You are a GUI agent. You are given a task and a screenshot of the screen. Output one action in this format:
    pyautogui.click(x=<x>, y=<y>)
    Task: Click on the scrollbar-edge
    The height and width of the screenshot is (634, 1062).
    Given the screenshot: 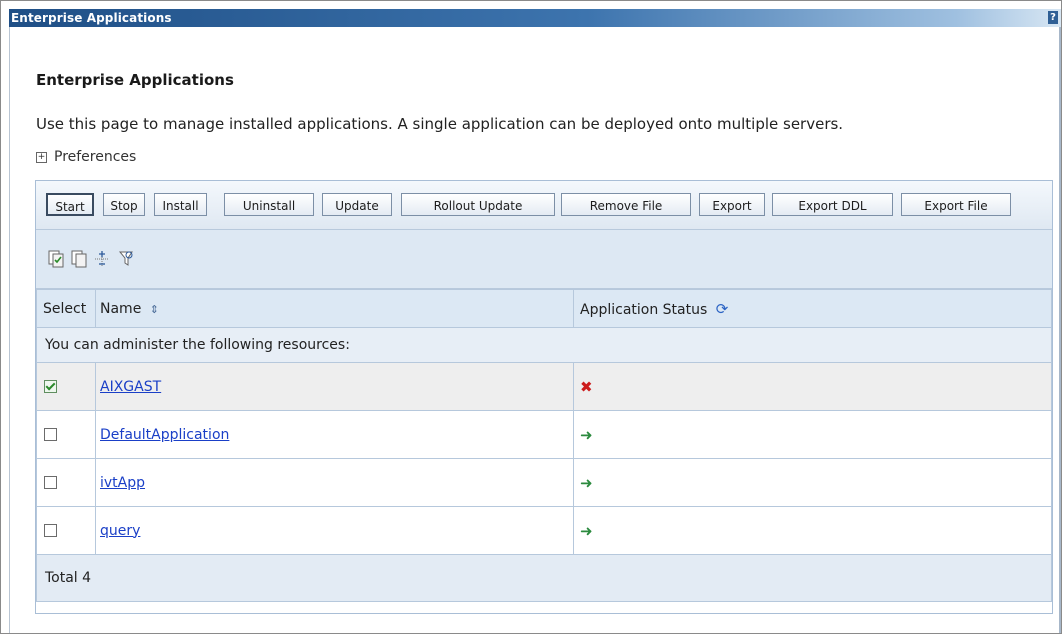 What is the action you would take?
    pyautogui.click(x=1060, y=330)
    